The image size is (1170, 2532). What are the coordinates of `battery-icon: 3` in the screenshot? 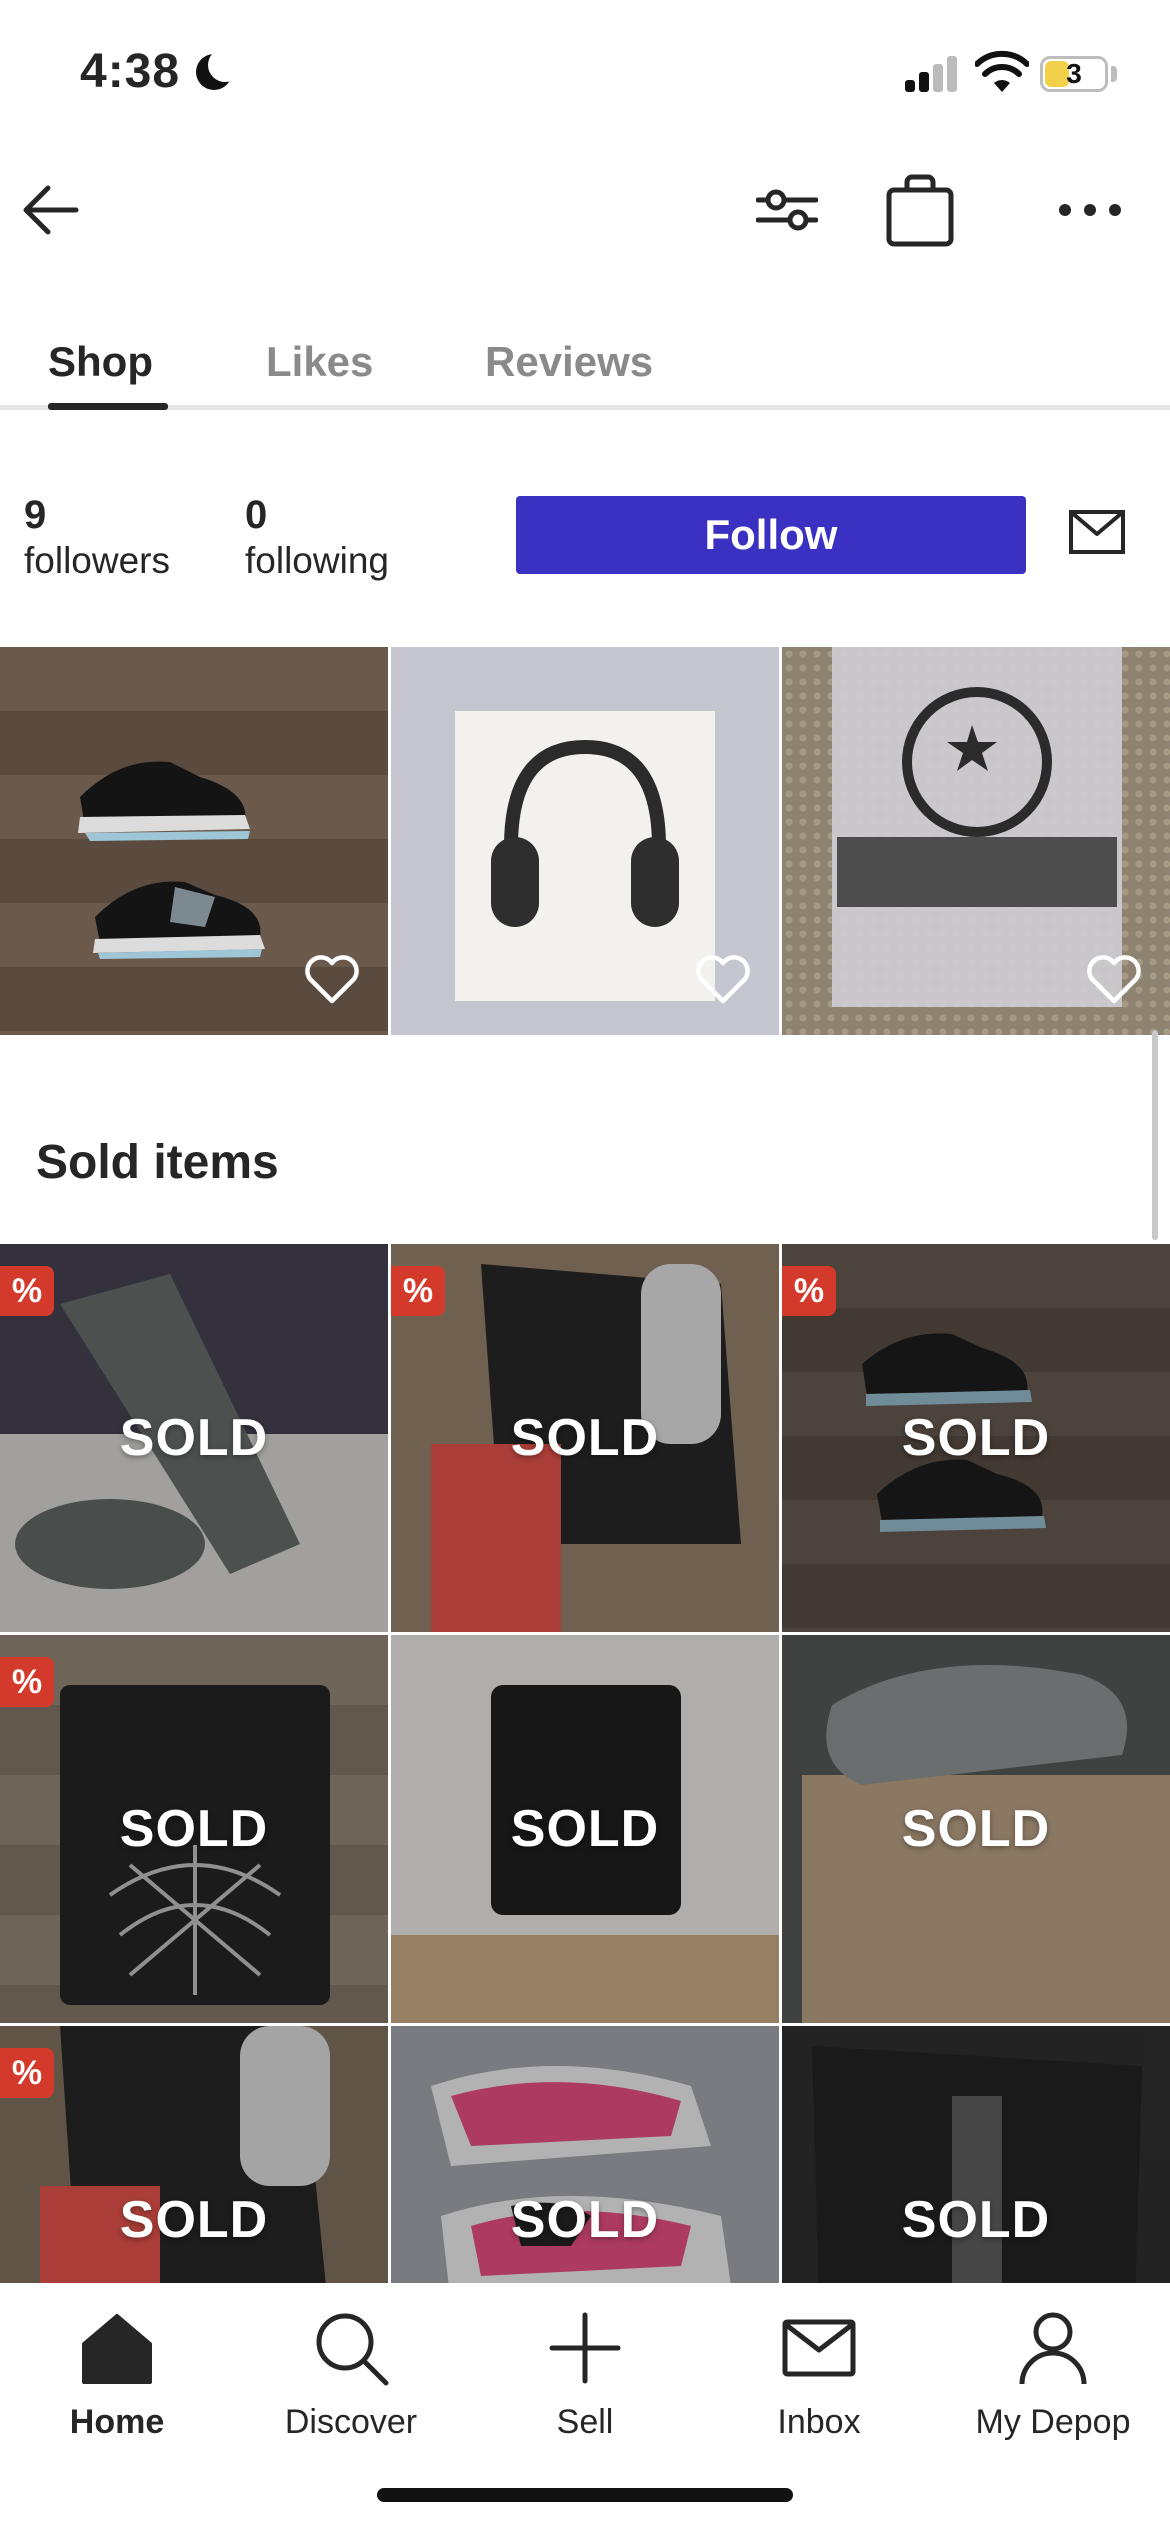 It's located at (1074, 74).